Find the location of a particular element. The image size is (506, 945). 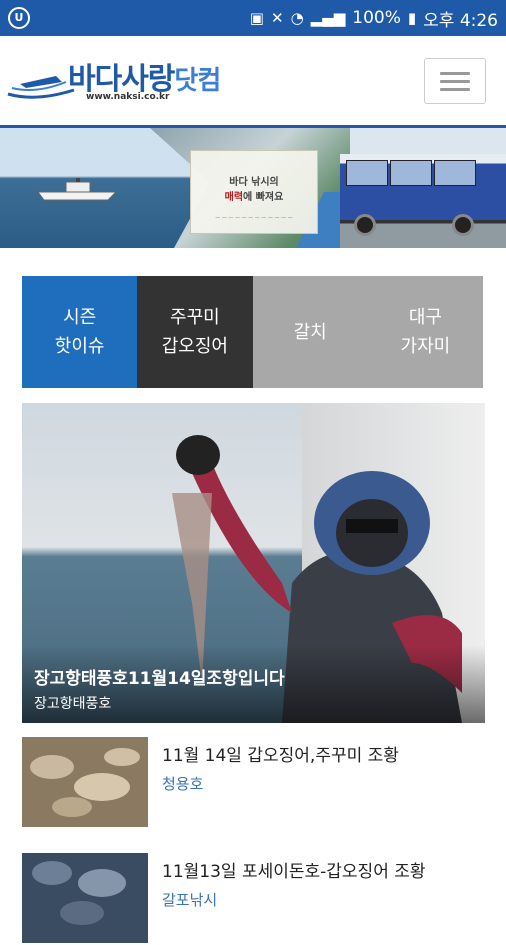

clock: 오후 4:26 is located at coordinates (460, 20).